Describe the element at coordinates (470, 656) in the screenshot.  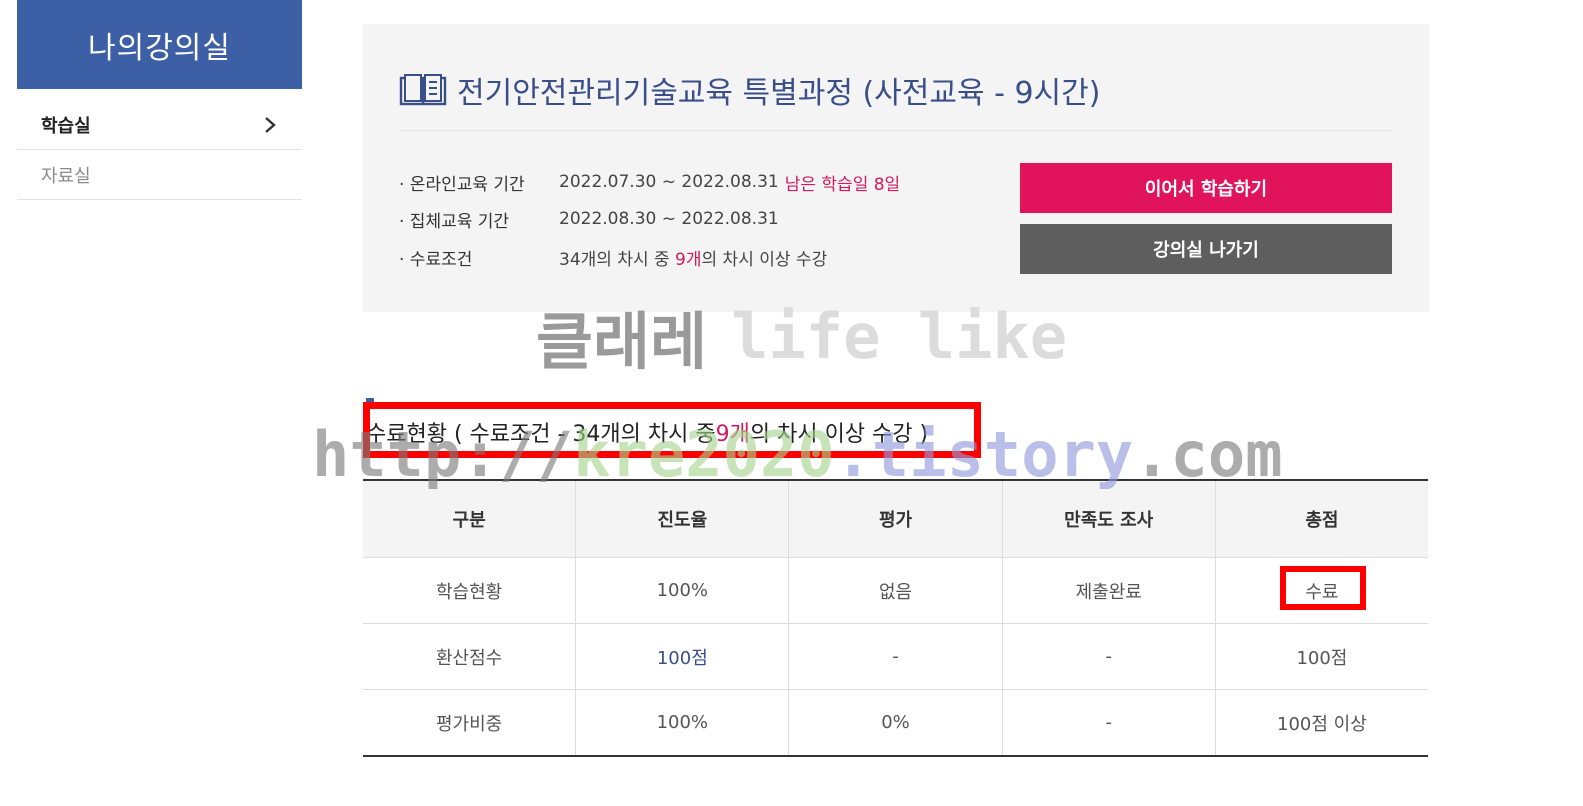
I see `table-cell: 환산점수` at that location.